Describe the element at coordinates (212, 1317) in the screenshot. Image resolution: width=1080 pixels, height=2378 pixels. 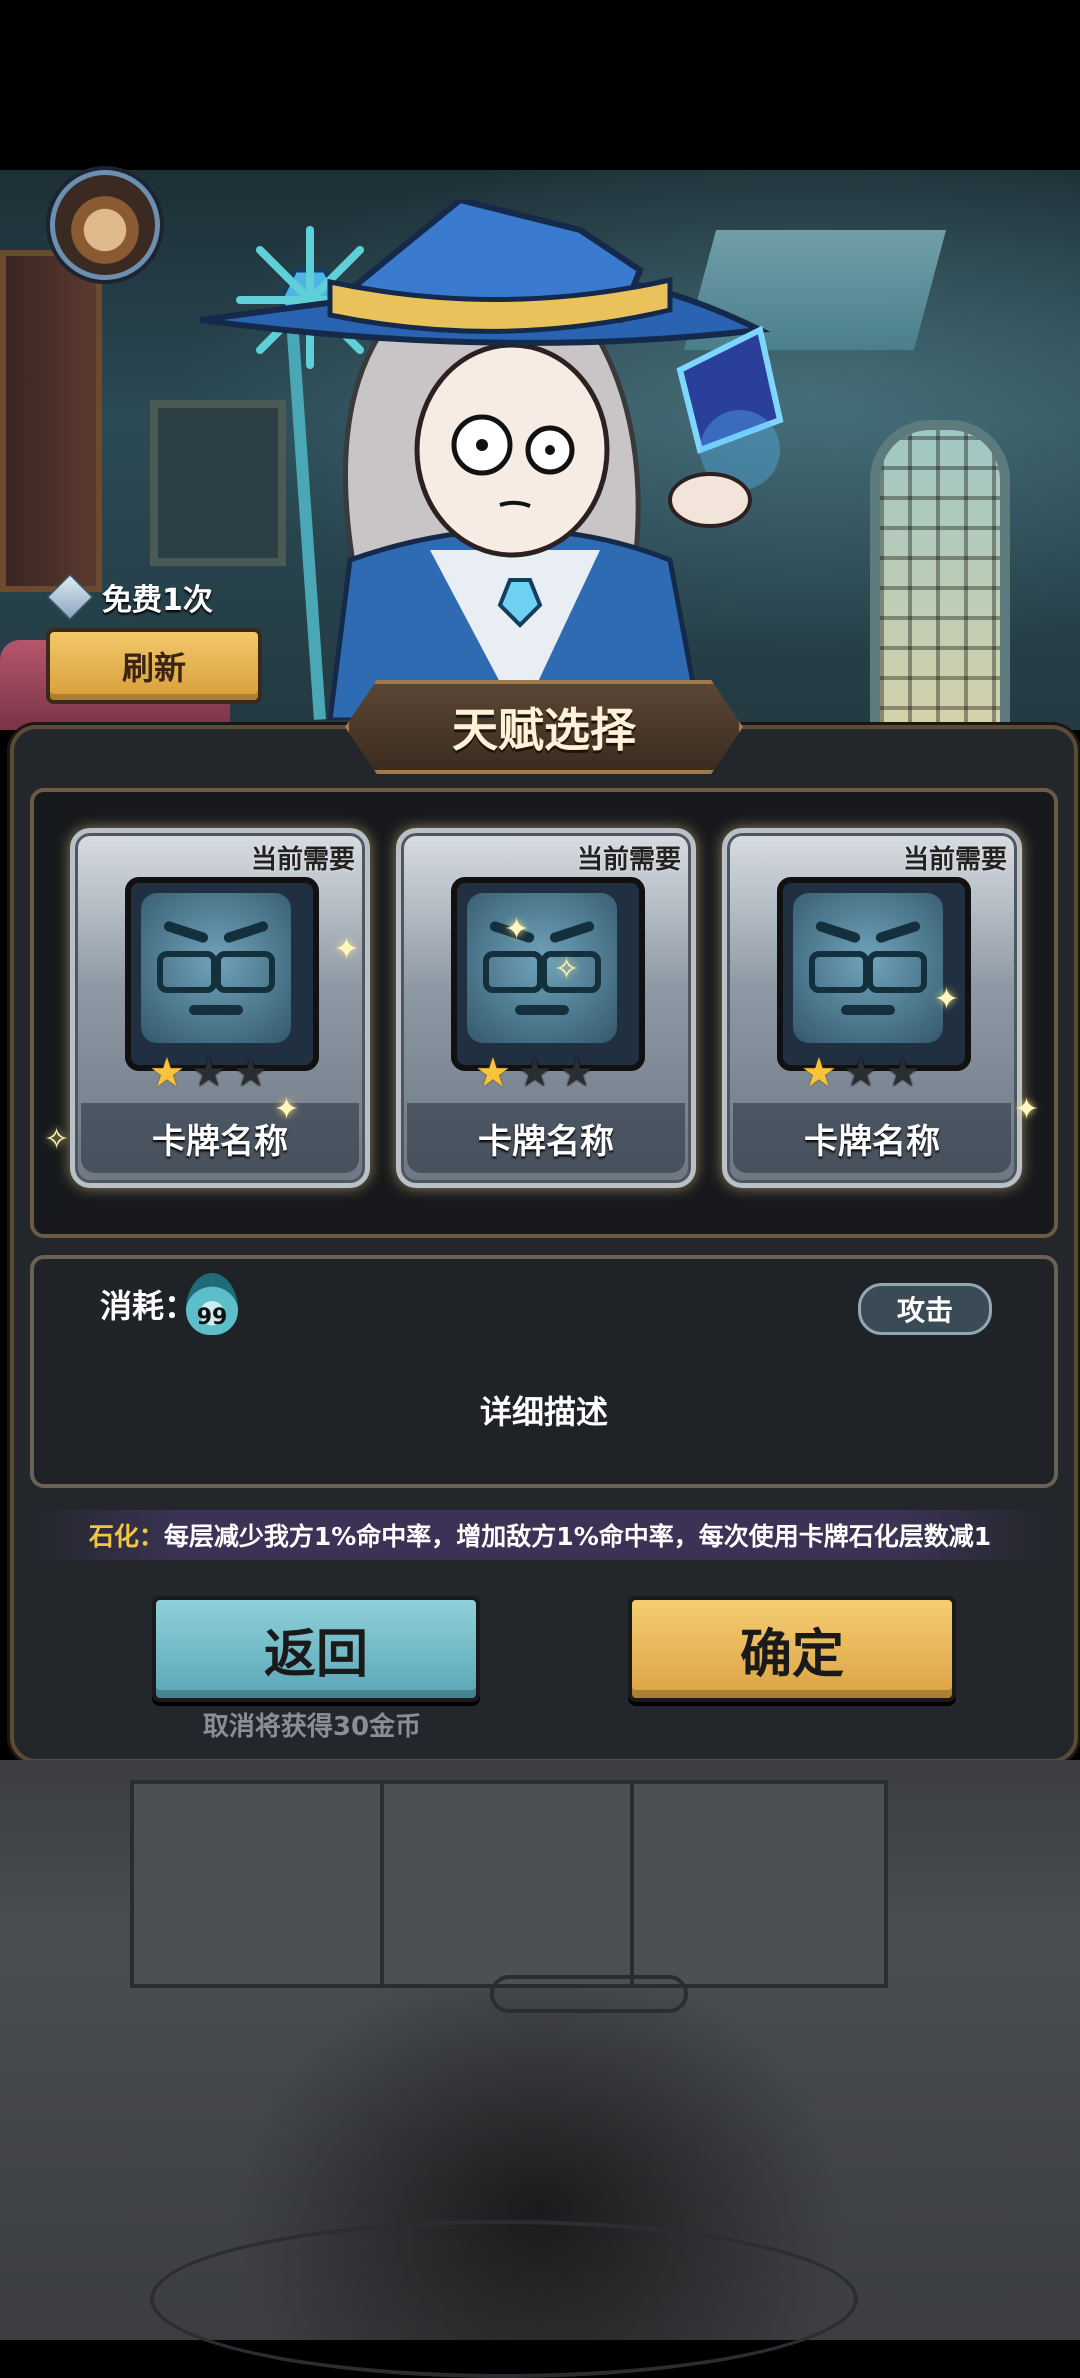
I see `cost-value: 99` at that location.